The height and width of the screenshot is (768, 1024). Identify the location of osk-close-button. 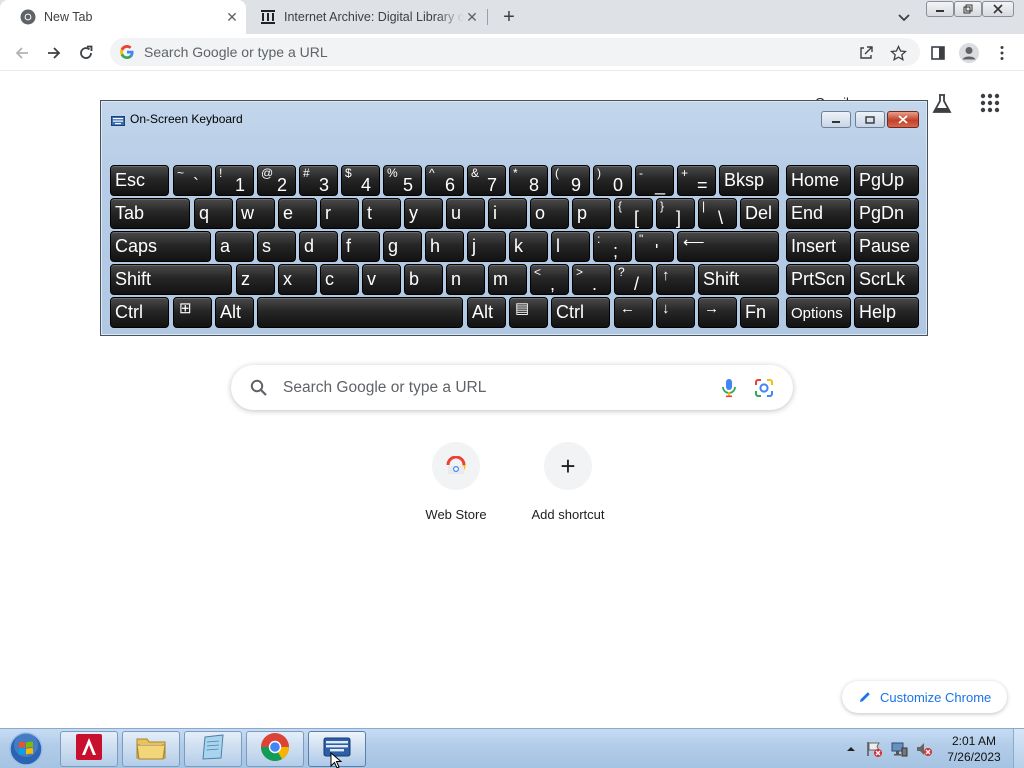
(903, 119).